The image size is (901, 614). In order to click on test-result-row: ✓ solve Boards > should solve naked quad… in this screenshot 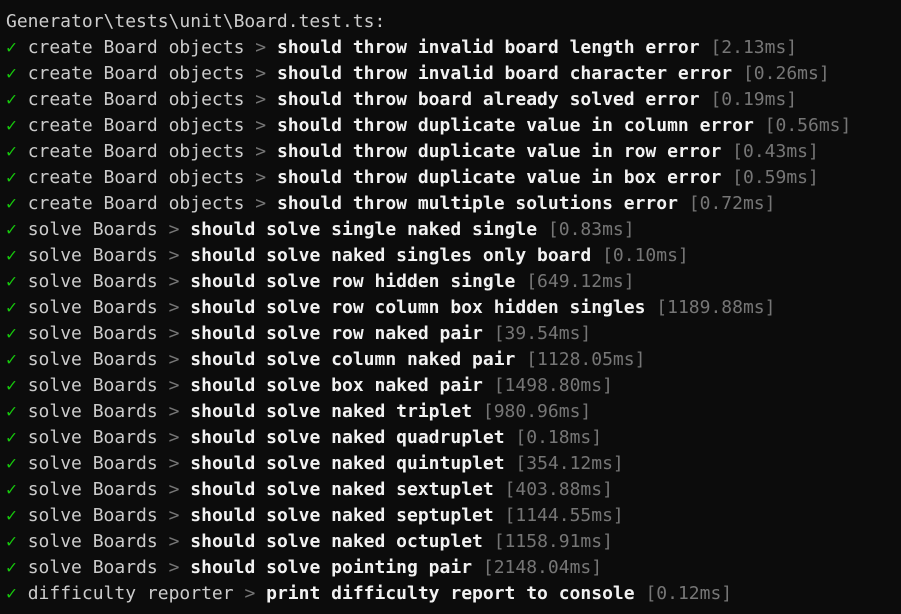, I will do `click(453, 438)`.